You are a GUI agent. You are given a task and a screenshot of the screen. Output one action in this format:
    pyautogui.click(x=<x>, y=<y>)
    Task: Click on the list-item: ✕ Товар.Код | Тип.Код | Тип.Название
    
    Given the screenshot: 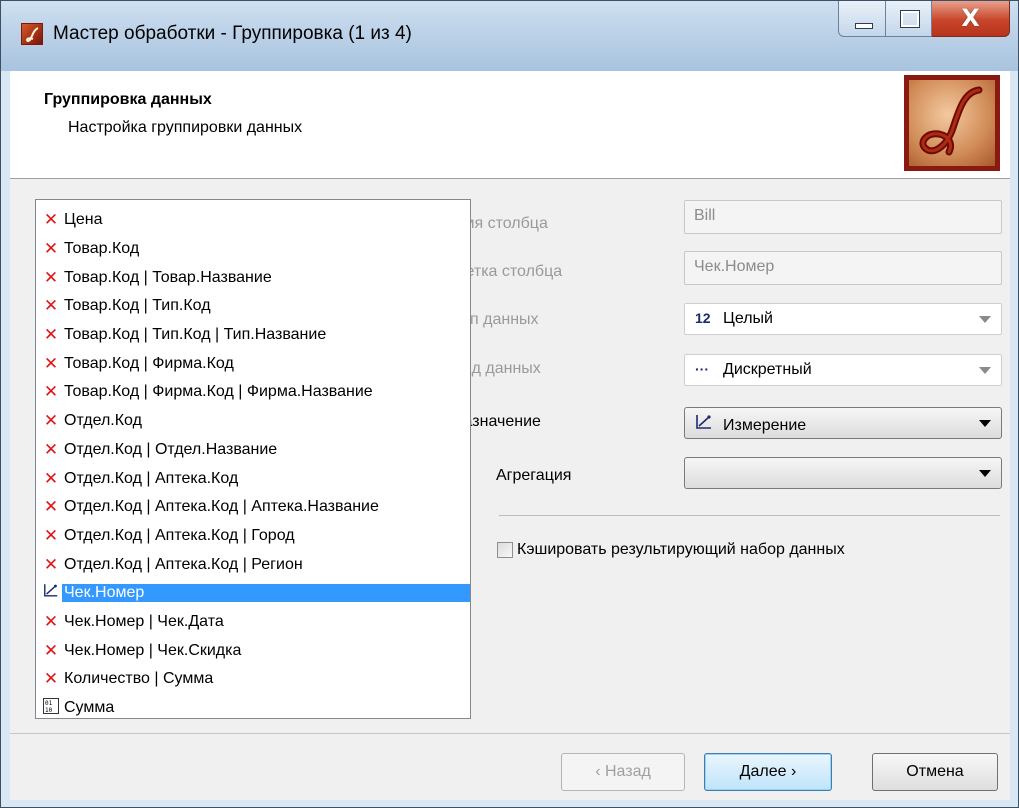 What is the action you would take?
    pyautogui.click(x=253, y=335)
    